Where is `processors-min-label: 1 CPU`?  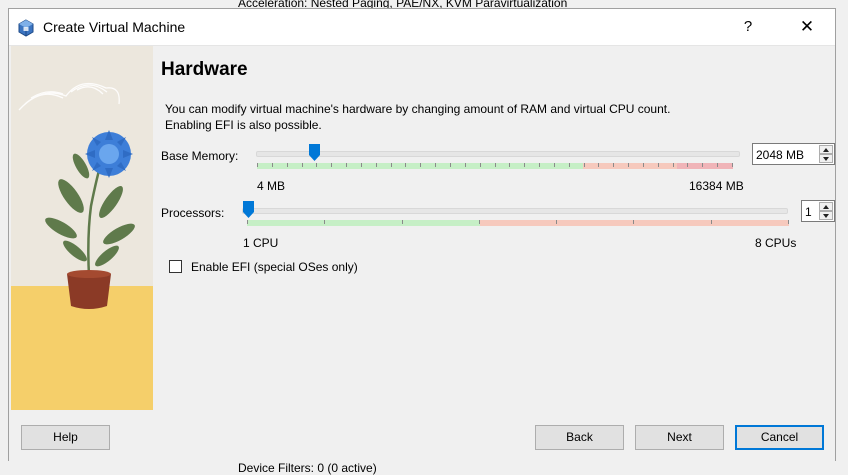 processors-min-label: 1 CPU is located at coordinates (261, 243).